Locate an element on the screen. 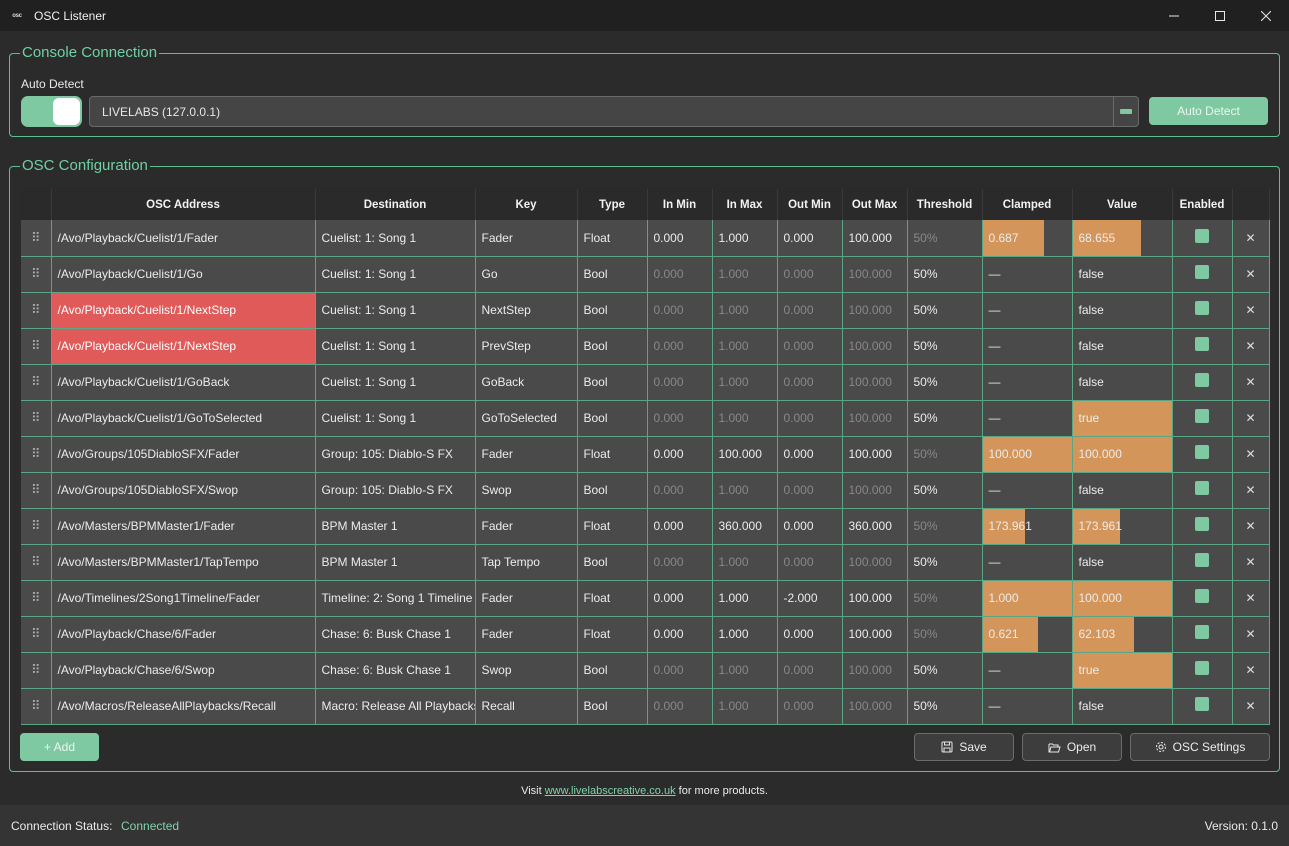 The image size is (1289, 846). minimize-button is located at coordinates (1174, 15).